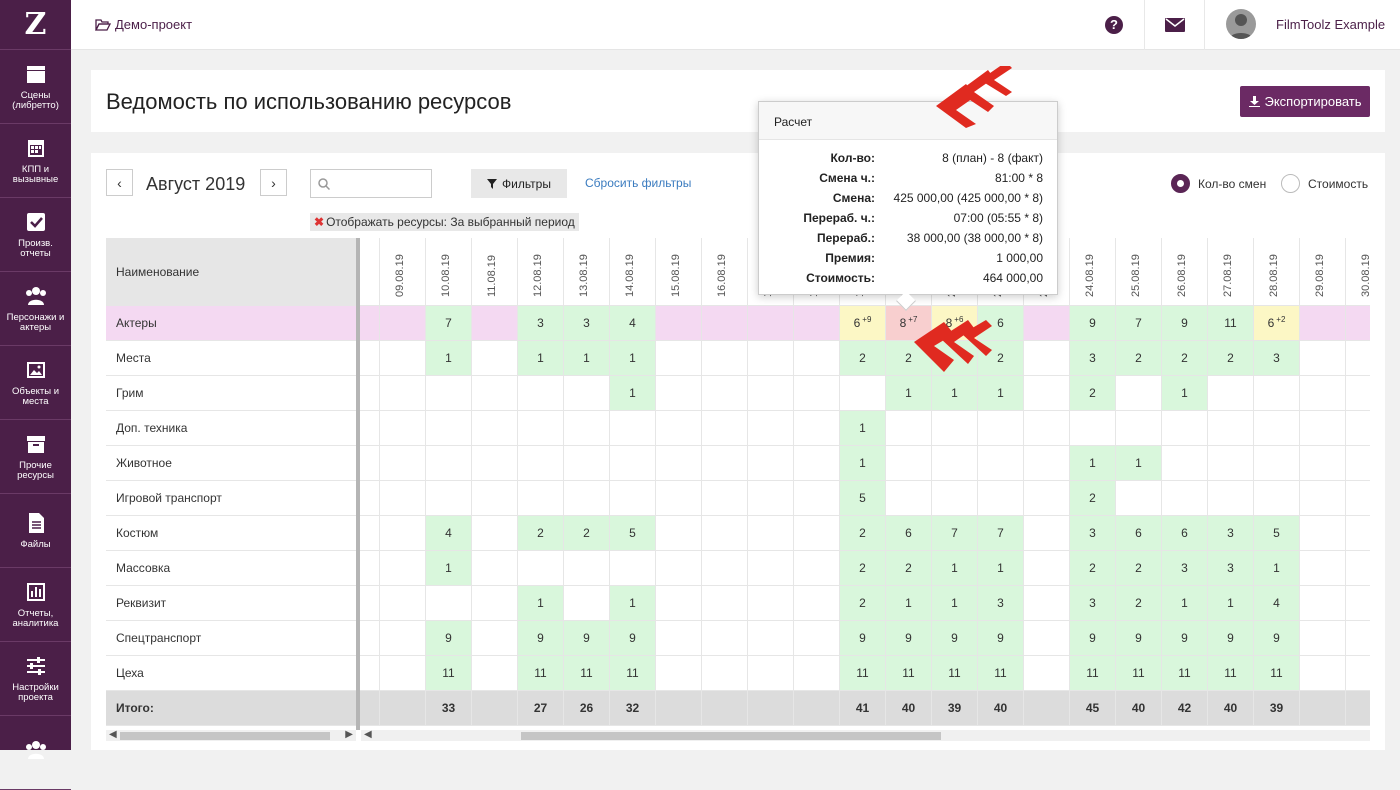  Describe the element at coordinates (231, 393) in the screenshot. I see `row-name: Грим` at that location.